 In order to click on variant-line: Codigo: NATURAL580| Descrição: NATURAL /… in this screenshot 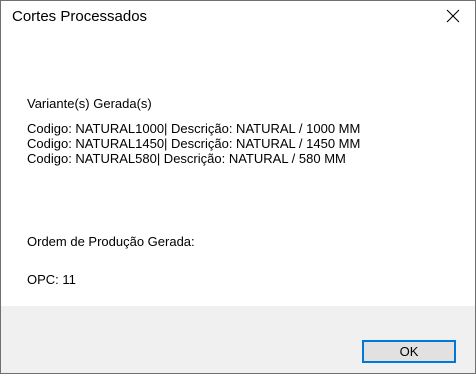, I will do `click(186, 158)`.